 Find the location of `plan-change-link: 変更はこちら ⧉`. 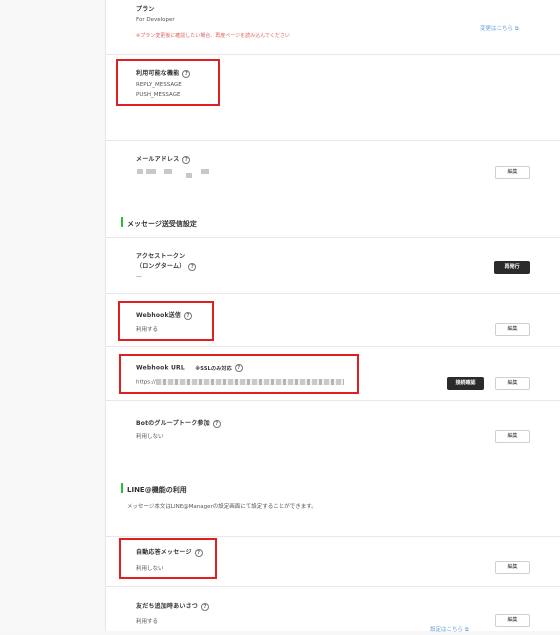

plan-change-link: 変更はこちら ⧉ is located at coordinates (499, 24).